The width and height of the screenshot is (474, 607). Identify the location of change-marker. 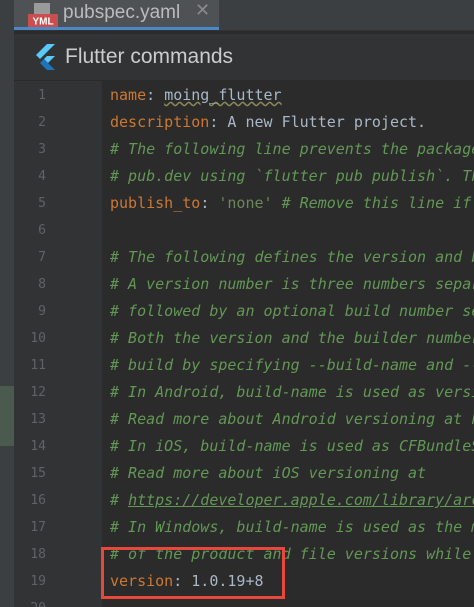
(7, 416).